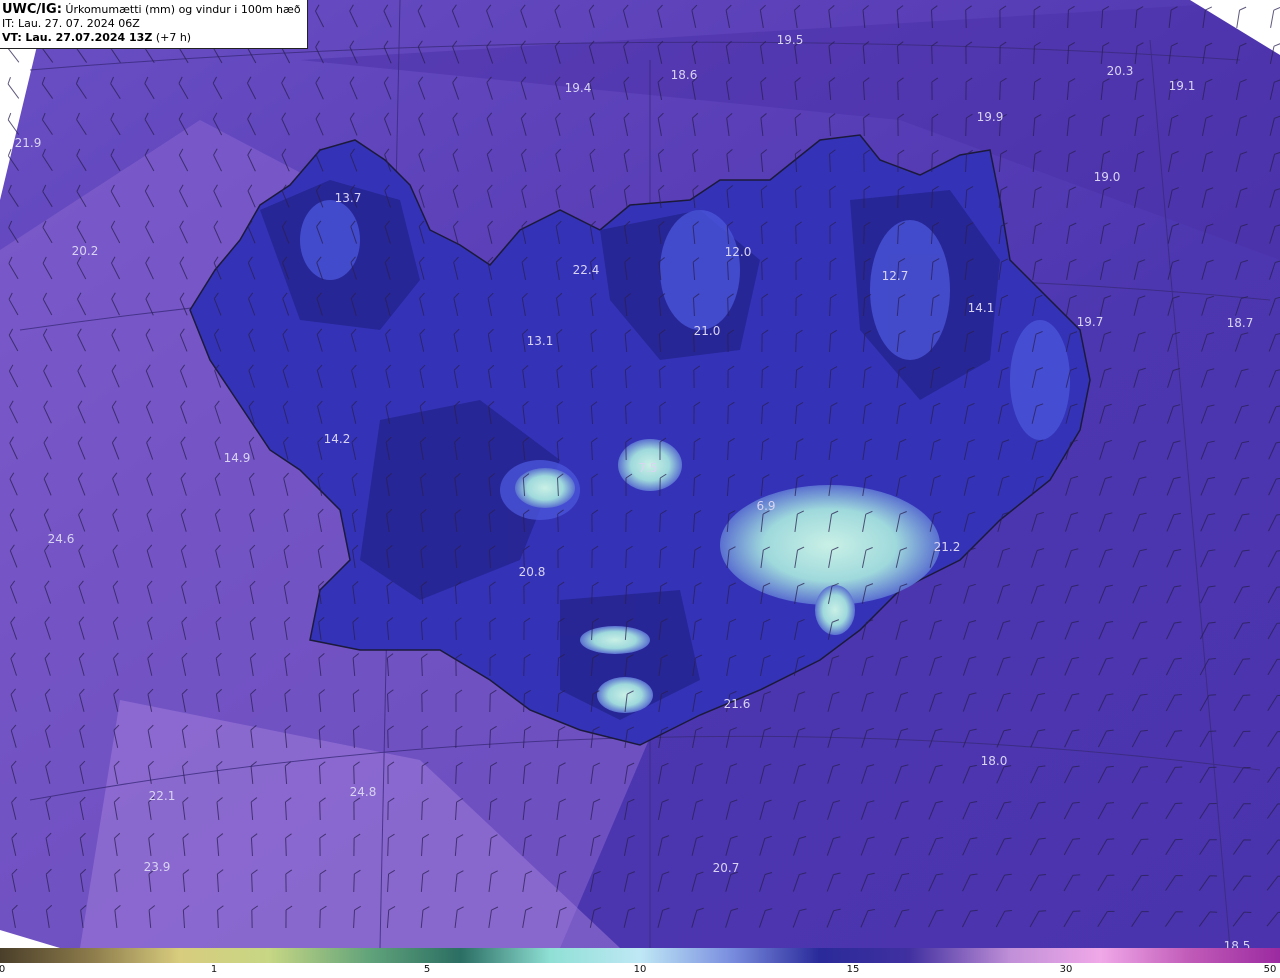  What do you see at coordinates (684, 75) in the screenshot?
I see `value-label: 18.6` at bounding box center [684, 75].